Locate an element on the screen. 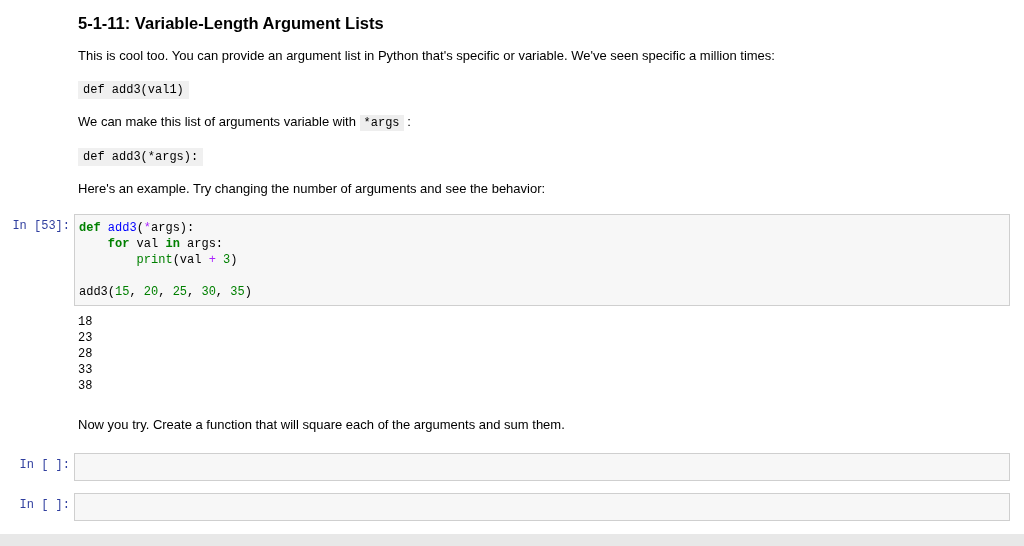 This screenshot has width=1024, height=546. output-line: 18 is located at coordinates (85, 322).